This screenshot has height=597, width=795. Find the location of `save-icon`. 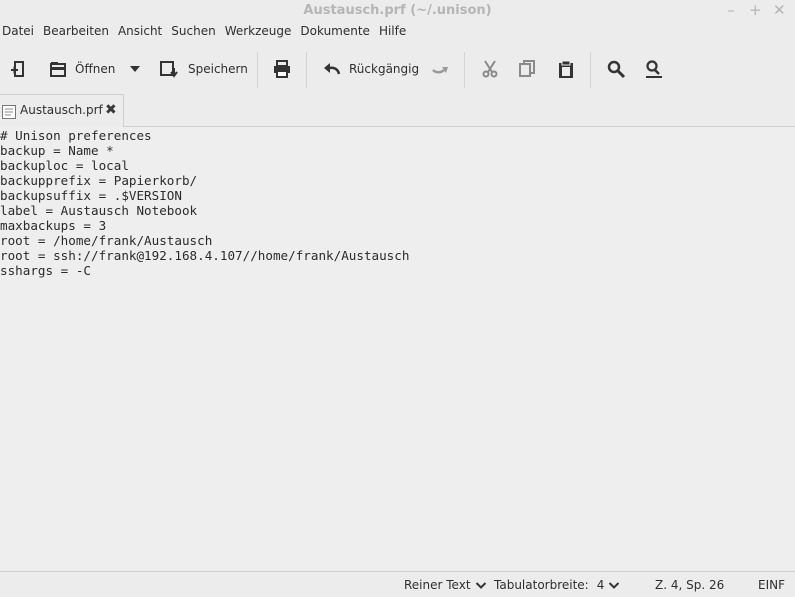

save-icon is located at coordinates (169, 69).